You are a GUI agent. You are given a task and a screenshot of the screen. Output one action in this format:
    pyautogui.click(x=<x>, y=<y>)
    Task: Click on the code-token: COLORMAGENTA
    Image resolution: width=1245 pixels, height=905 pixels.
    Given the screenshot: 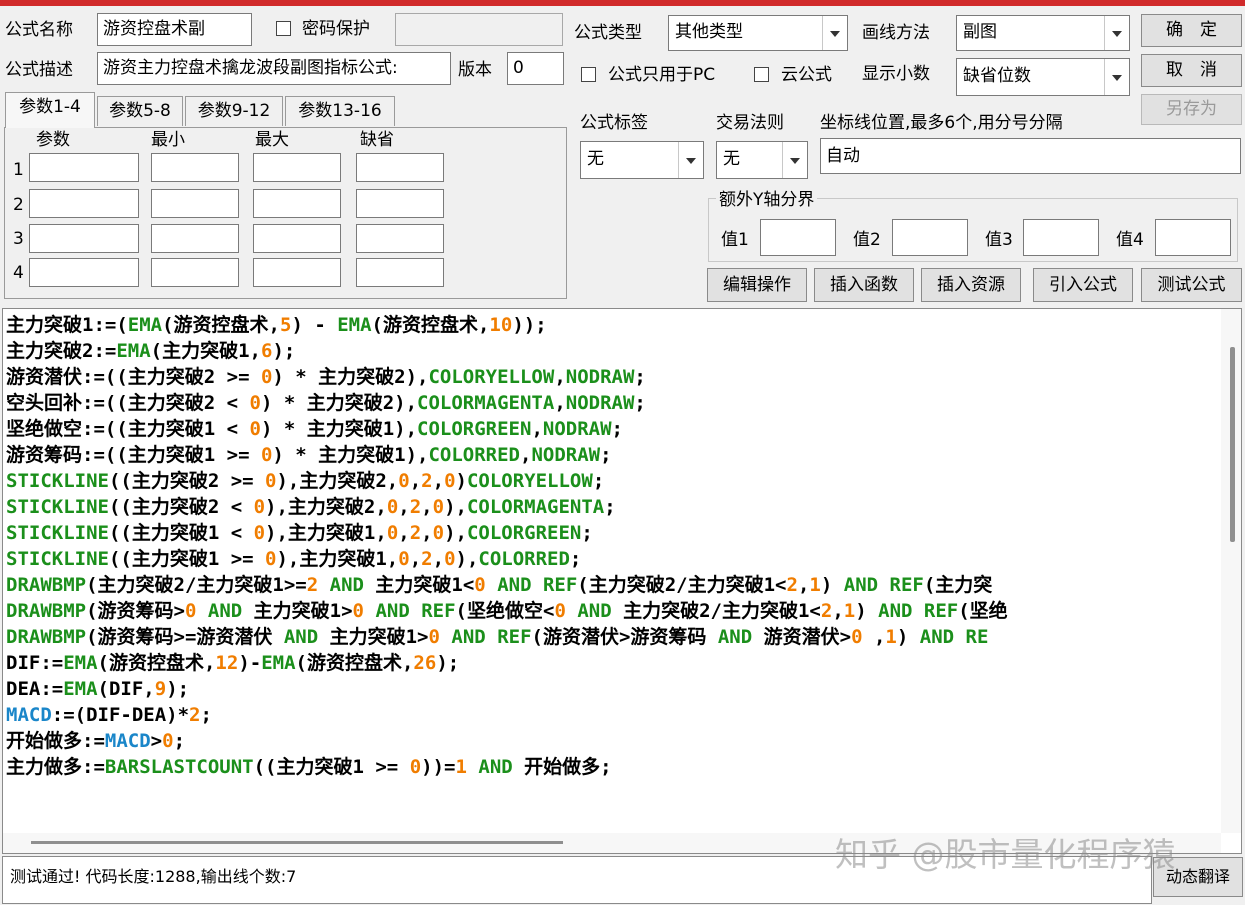 What is the action you would take?
    pyautogui.click(x=486, y=403)
    